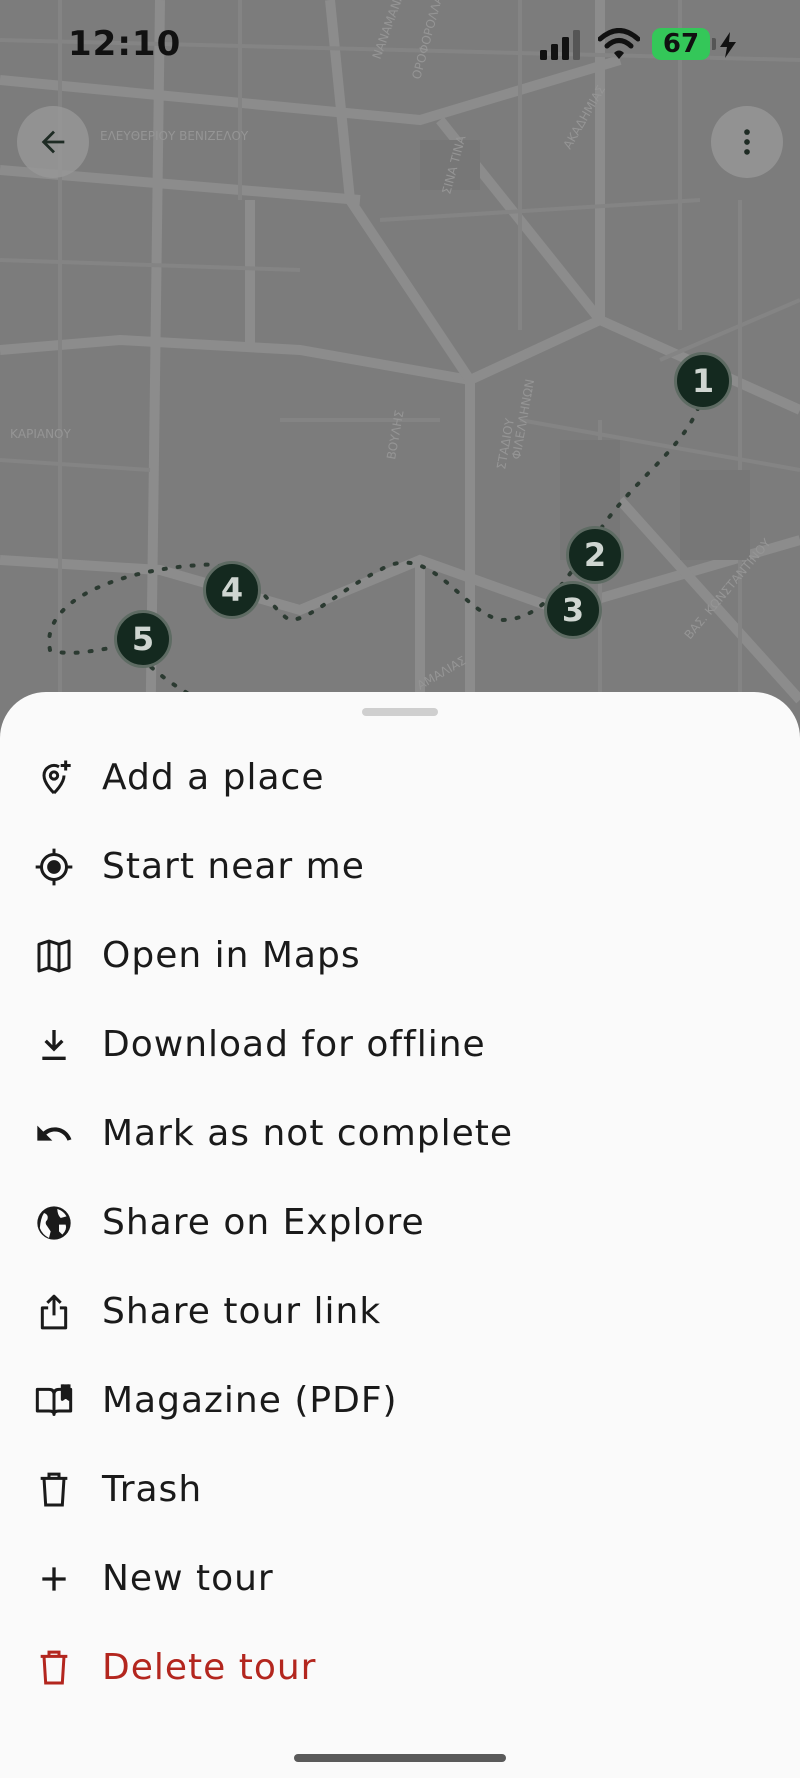 The image size is (800, 1778). What do you see at coordinates (54, 1312) in the screenshot?
I see `share-icon` at bounding box center [54, 1312].